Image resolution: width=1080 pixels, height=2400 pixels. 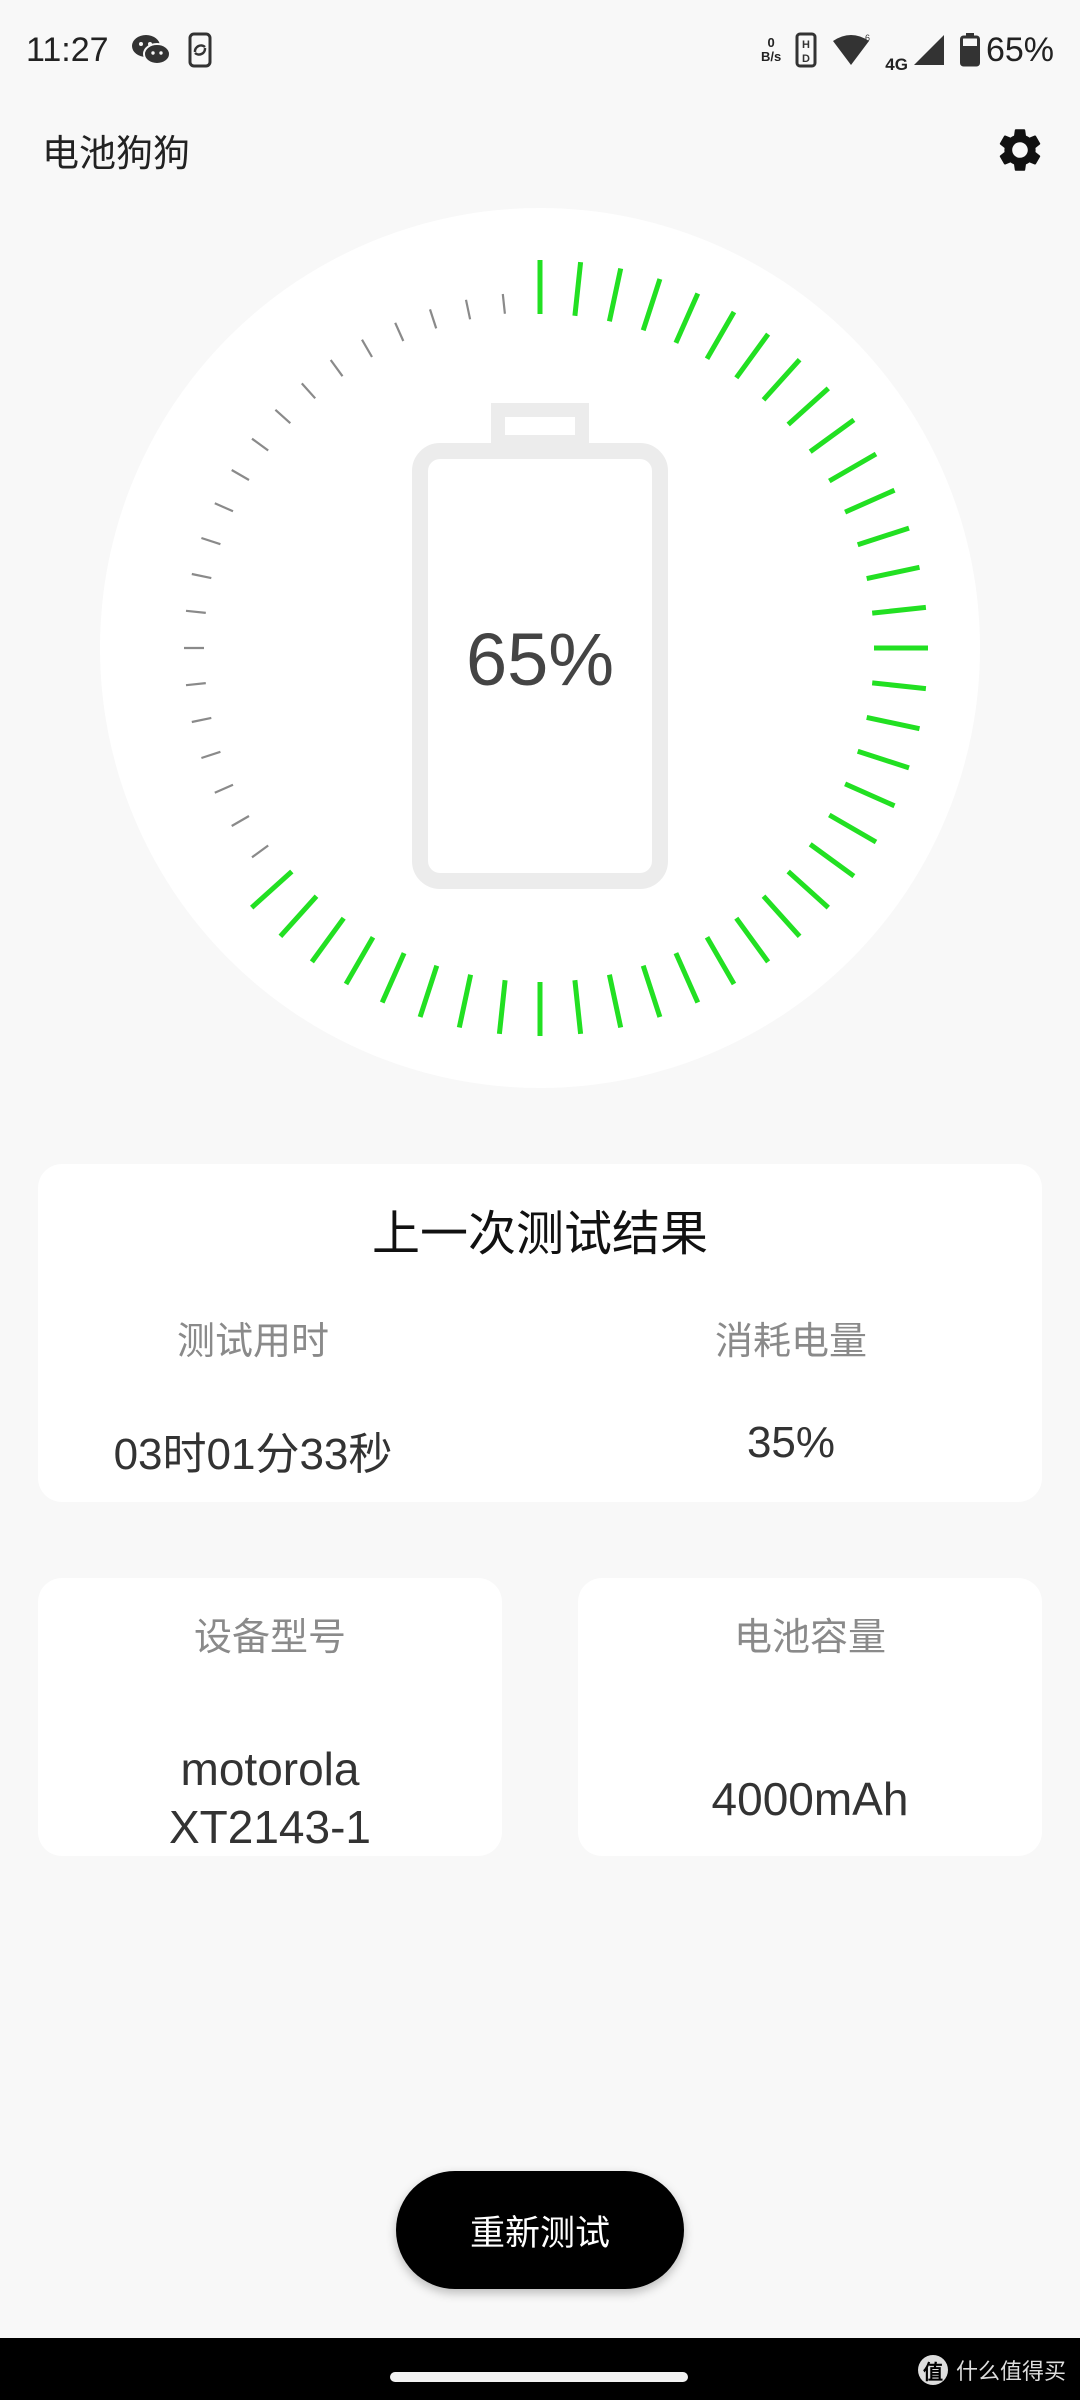 I want to click on phone-sync-icon, so click(x=200, y=50).